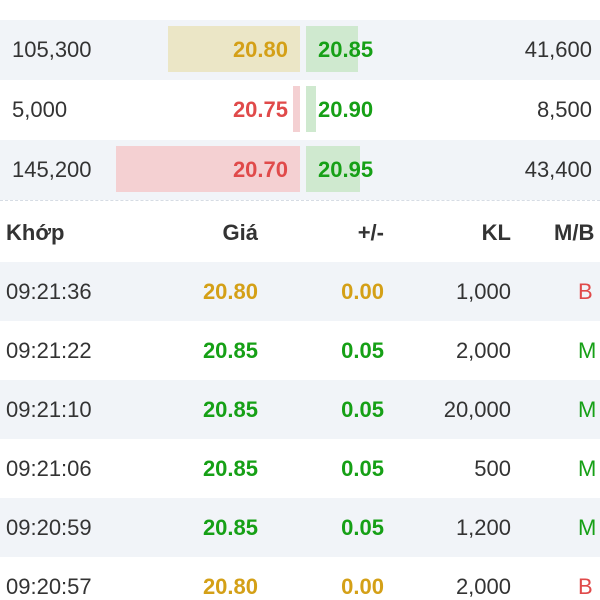 The height and width of the screenshot is (600, 600). What do you see at coordinates (345, 50) in the screenshot?
I see `ask-price: 20.85` at bounding box center [345, 50].